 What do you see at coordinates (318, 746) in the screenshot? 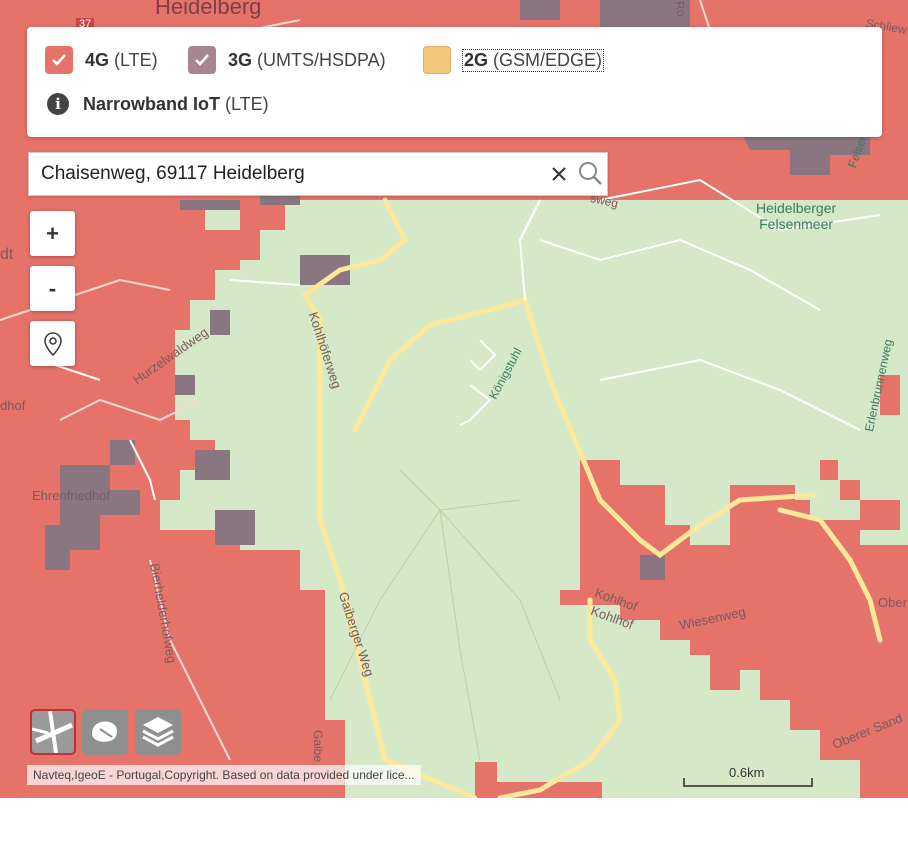
I see `label-gaibe: Gaibe` at bounding box center [318, 746].